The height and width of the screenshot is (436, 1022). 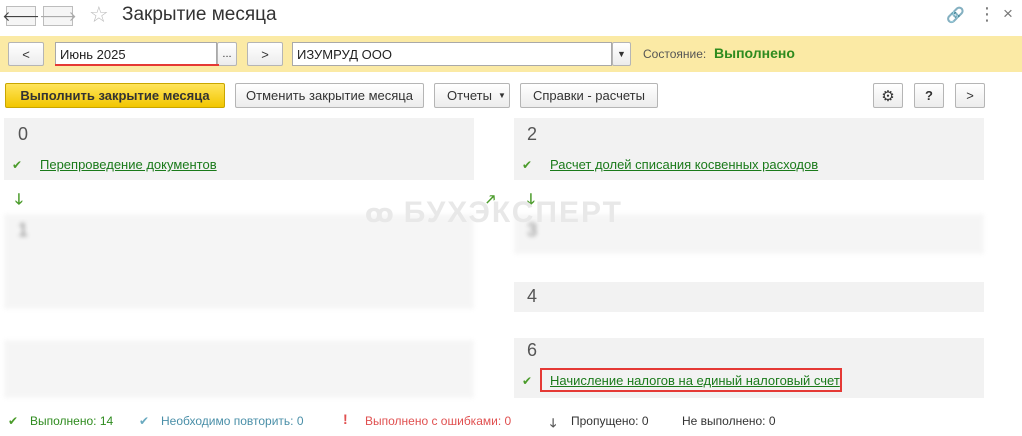 I want to click on watermark: ꝏ БУХЭКСПЕРТ, so click(x=494, y=213).